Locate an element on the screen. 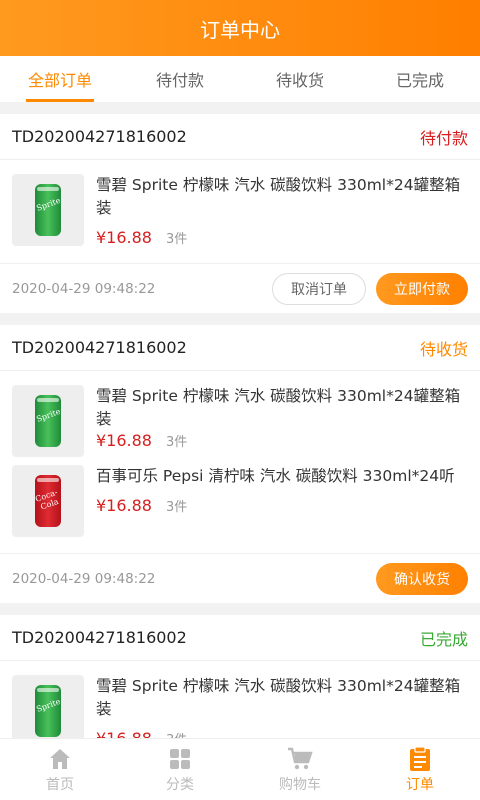  page-title: 订单中心 is located at coordinates (240, 29).